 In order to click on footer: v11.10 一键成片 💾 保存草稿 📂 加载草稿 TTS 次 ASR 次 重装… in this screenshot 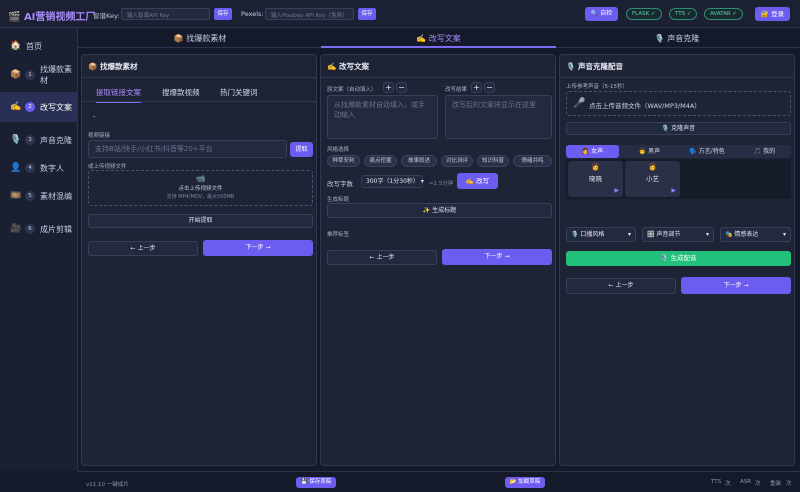, I will do `click(439, 481)`.